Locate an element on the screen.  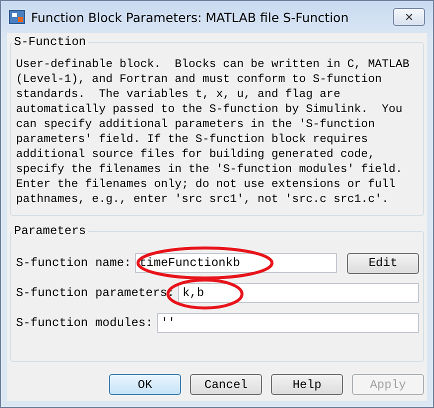
dialog-button: Cancel is located at coordinates (226, 384).